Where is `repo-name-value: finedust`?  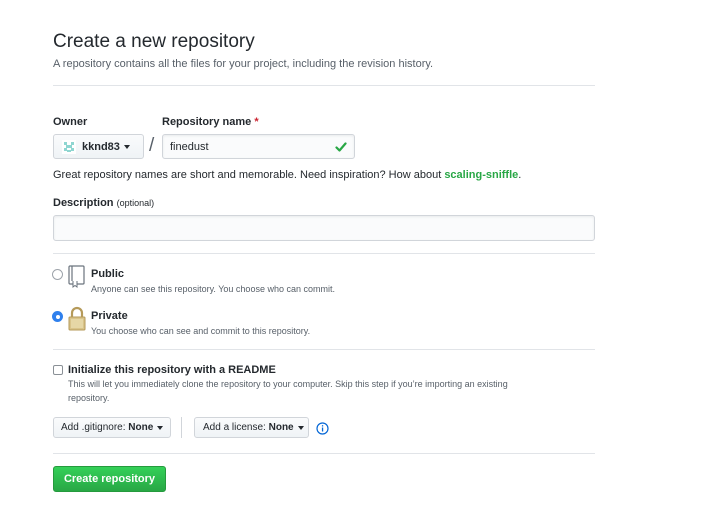
repo-name-value: finedust is located at coordinates (189, 146).